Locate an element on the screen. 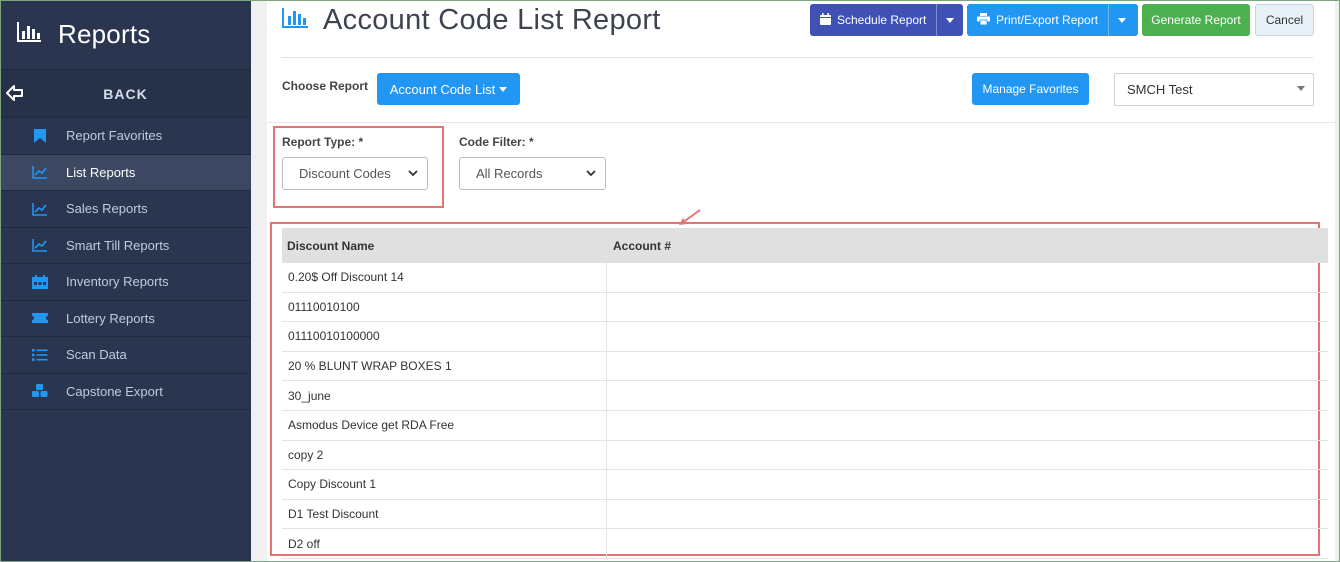  store-select: SMCH Test is located at coordinates (1214, 89).